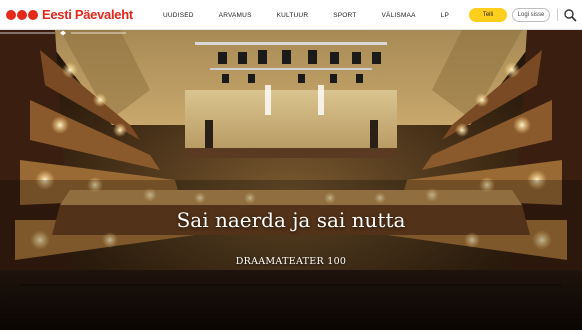 This screenshot has width=582, height=330. Describe the element at coordinates (235, 15) in the screenshot. I see `nav-item-arvamus: ARVAMUS` at that location.